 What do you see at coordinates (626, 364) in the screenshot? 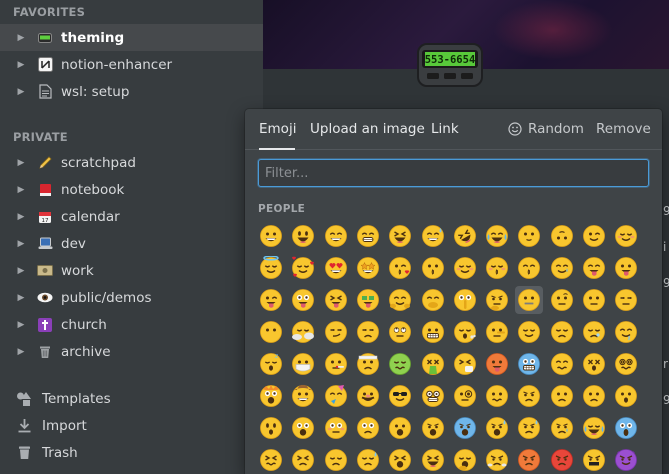
I see `emoji-spiral-eyes` at bounding box center [626, 364].